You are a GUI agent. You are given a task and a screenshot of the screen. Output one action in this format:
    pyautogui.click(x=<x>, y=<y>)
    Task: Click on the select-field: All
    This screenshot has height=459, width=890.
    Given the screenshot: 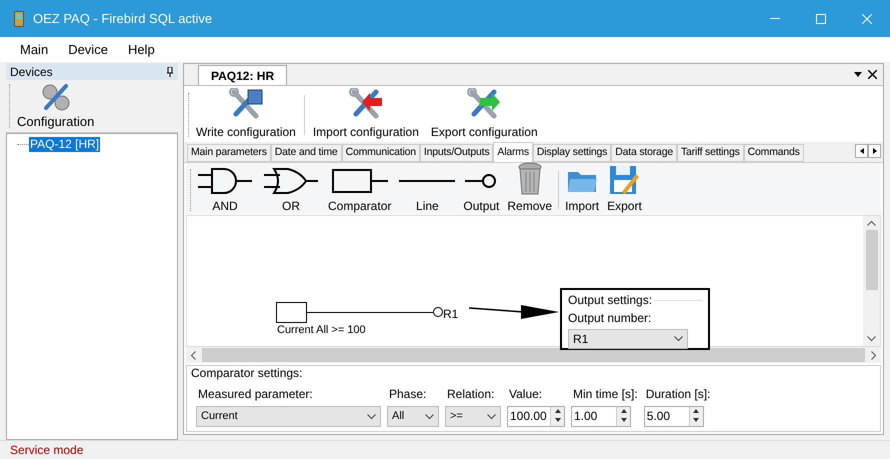 What is the action you would take?
    pyautogui.click(x=413, y=416)
    